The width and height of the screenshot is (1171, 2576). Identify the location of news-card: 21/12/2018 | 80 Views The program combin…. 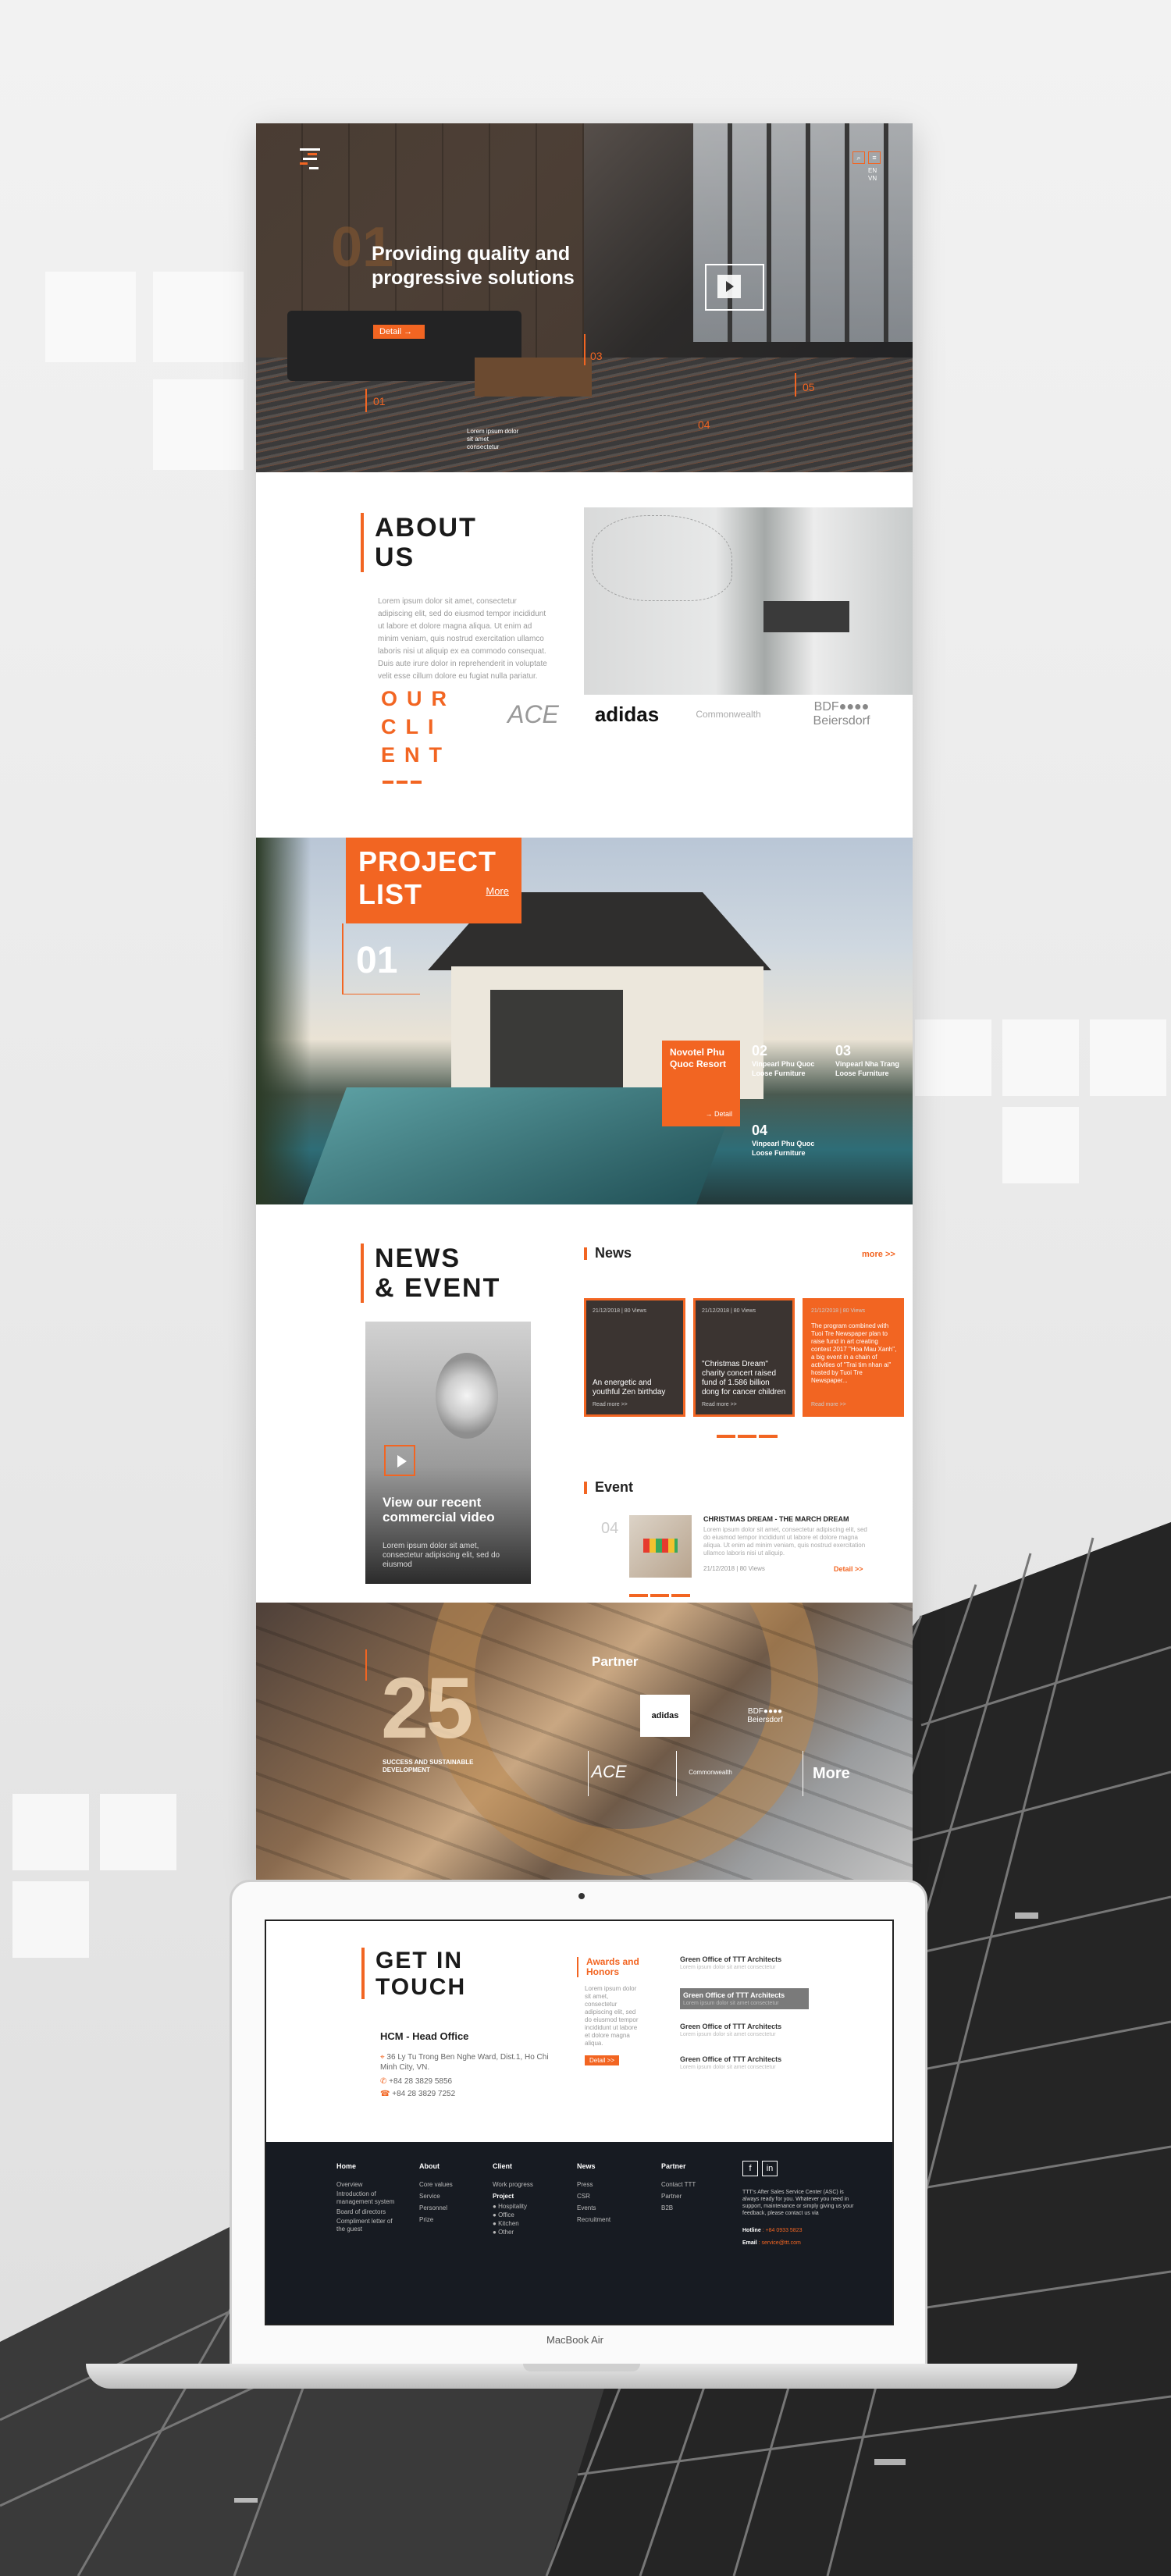
(853, 1357).